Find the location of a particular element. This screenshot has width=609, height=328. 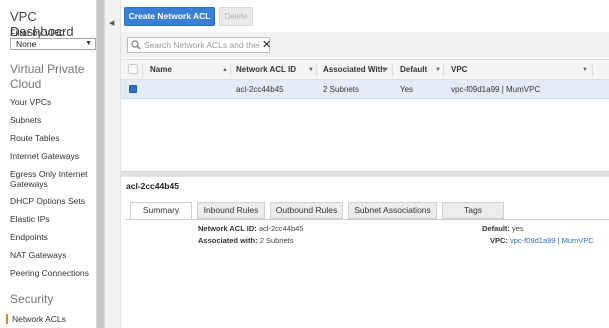

cell-vpc: vpc-f09d1a99 | MumVPC is located at coordinates (496, 89).